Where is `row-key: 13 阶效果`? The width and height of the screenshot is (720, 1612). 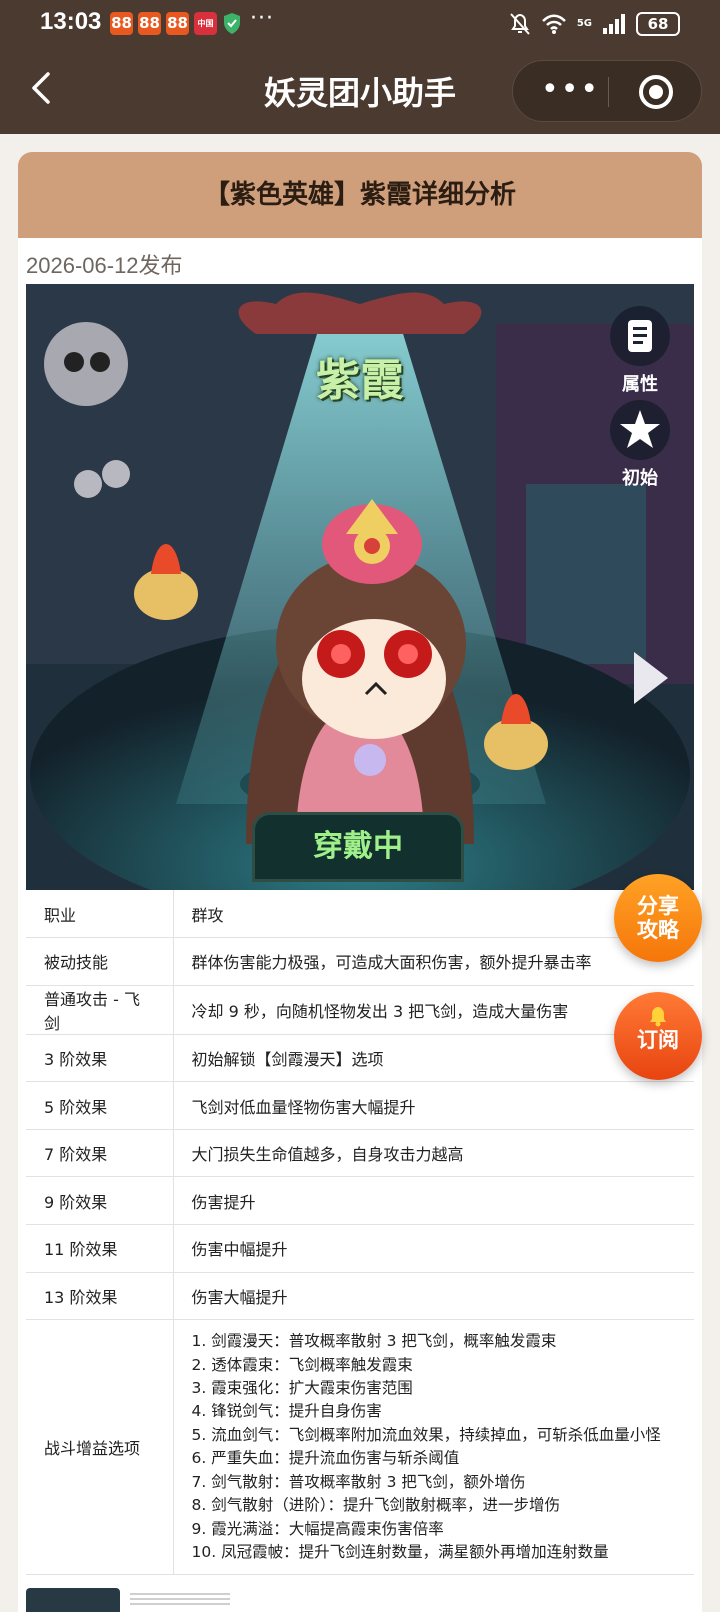
row-key: 13 阶效果 is located at coordinates (100, 1296).